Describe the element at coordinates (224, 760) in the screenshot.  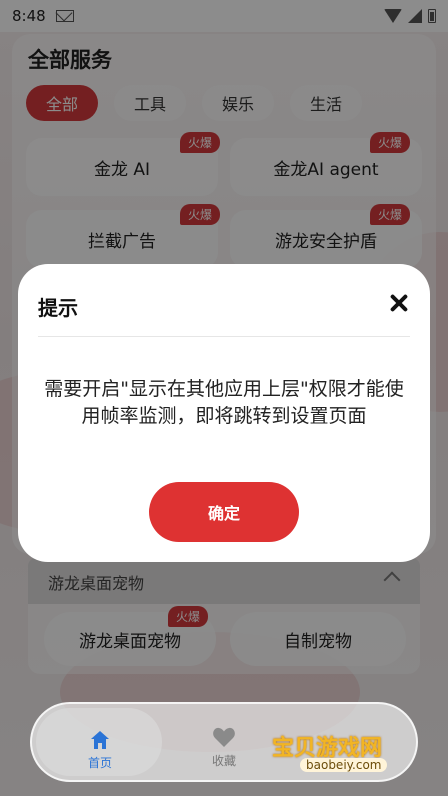
I see `nav-favorites-label: 收藏` at that location.